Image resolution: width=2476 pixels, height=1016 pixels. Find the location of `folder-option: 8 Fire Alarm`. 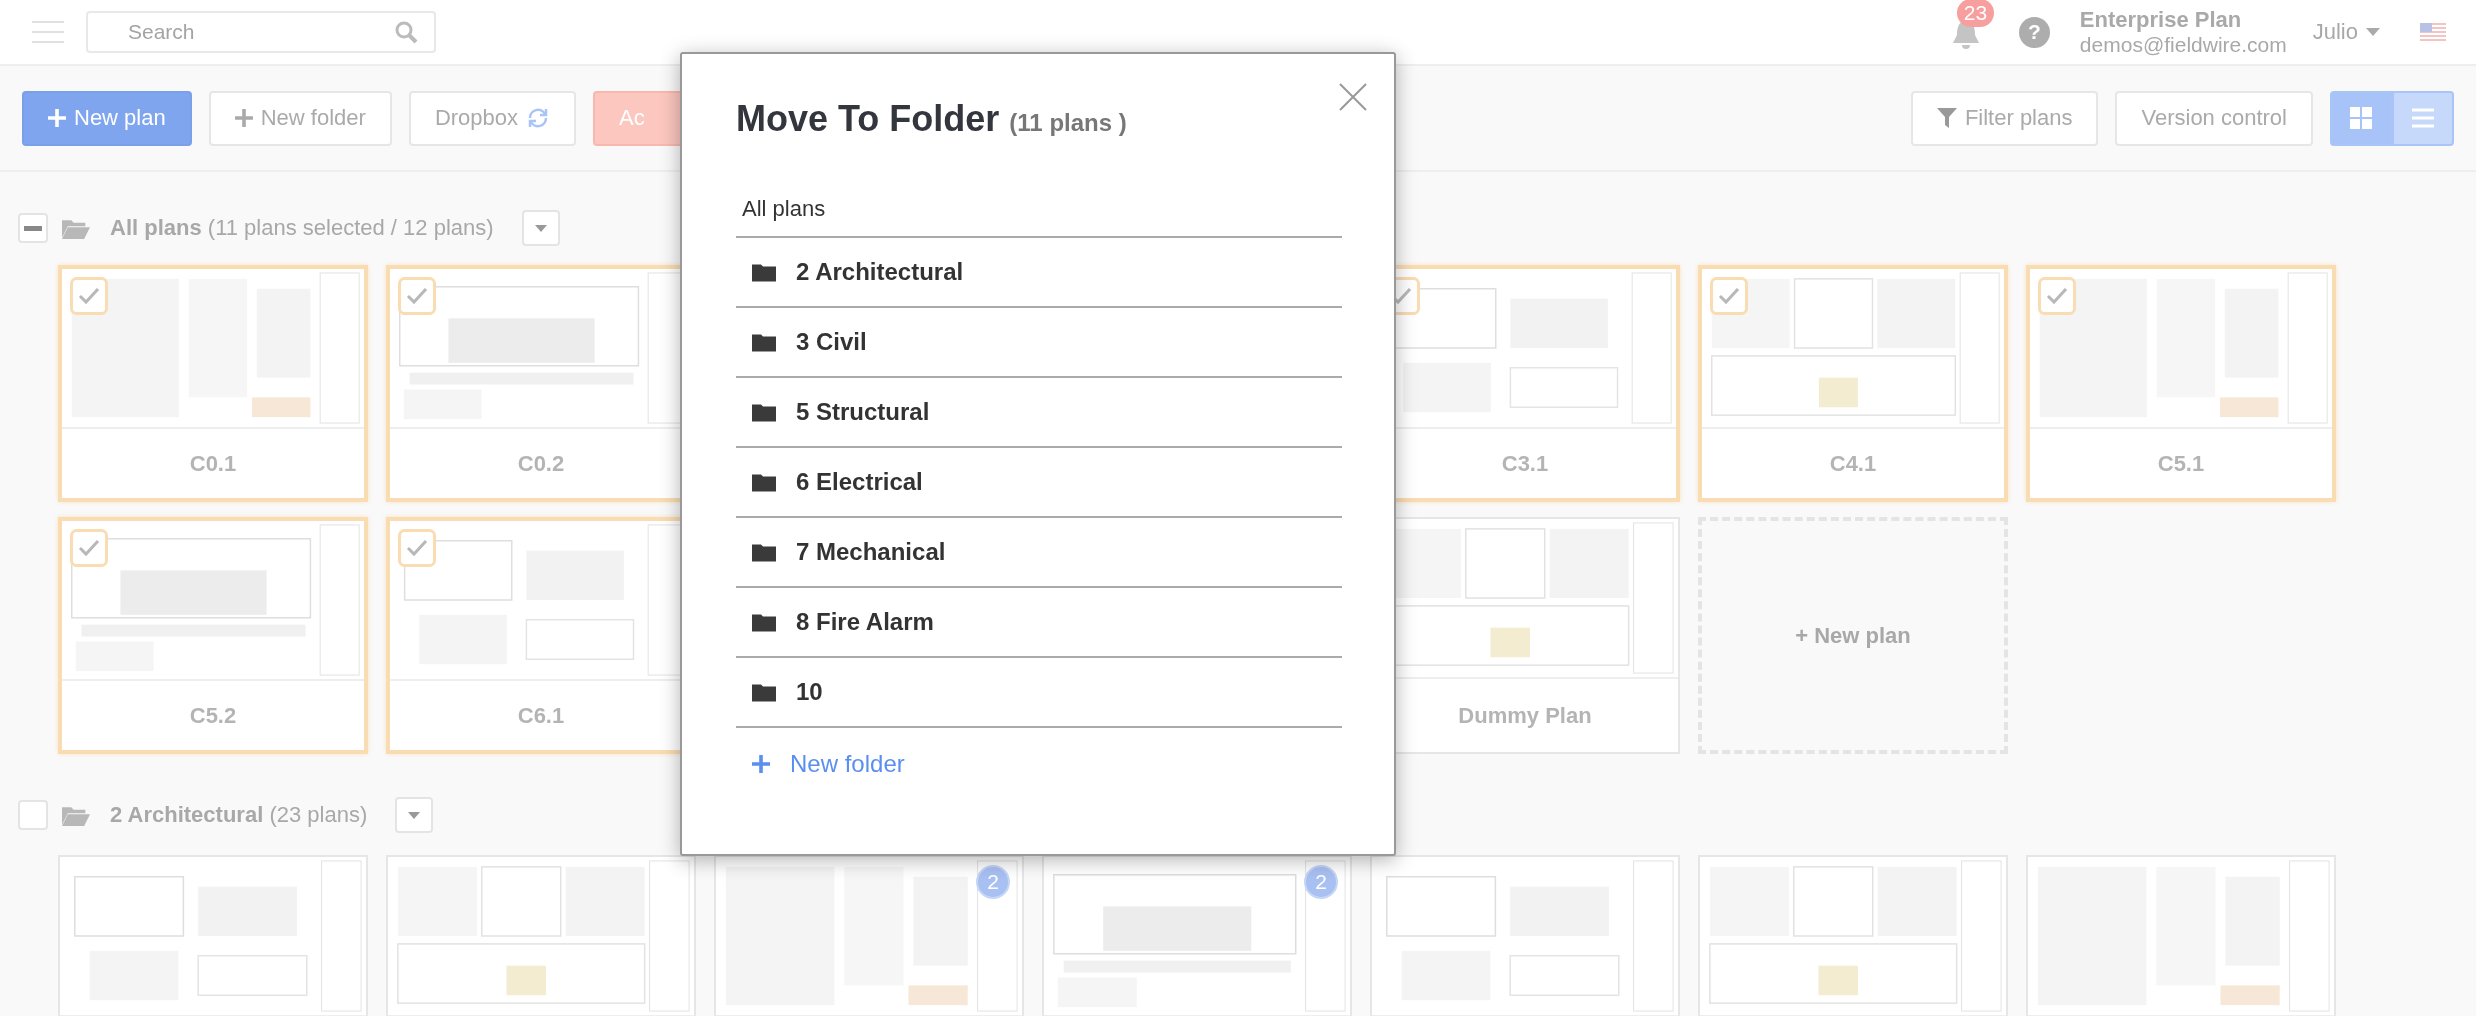

folder-option: 8 Fire Alarm is located at coordinates (1039, 623).